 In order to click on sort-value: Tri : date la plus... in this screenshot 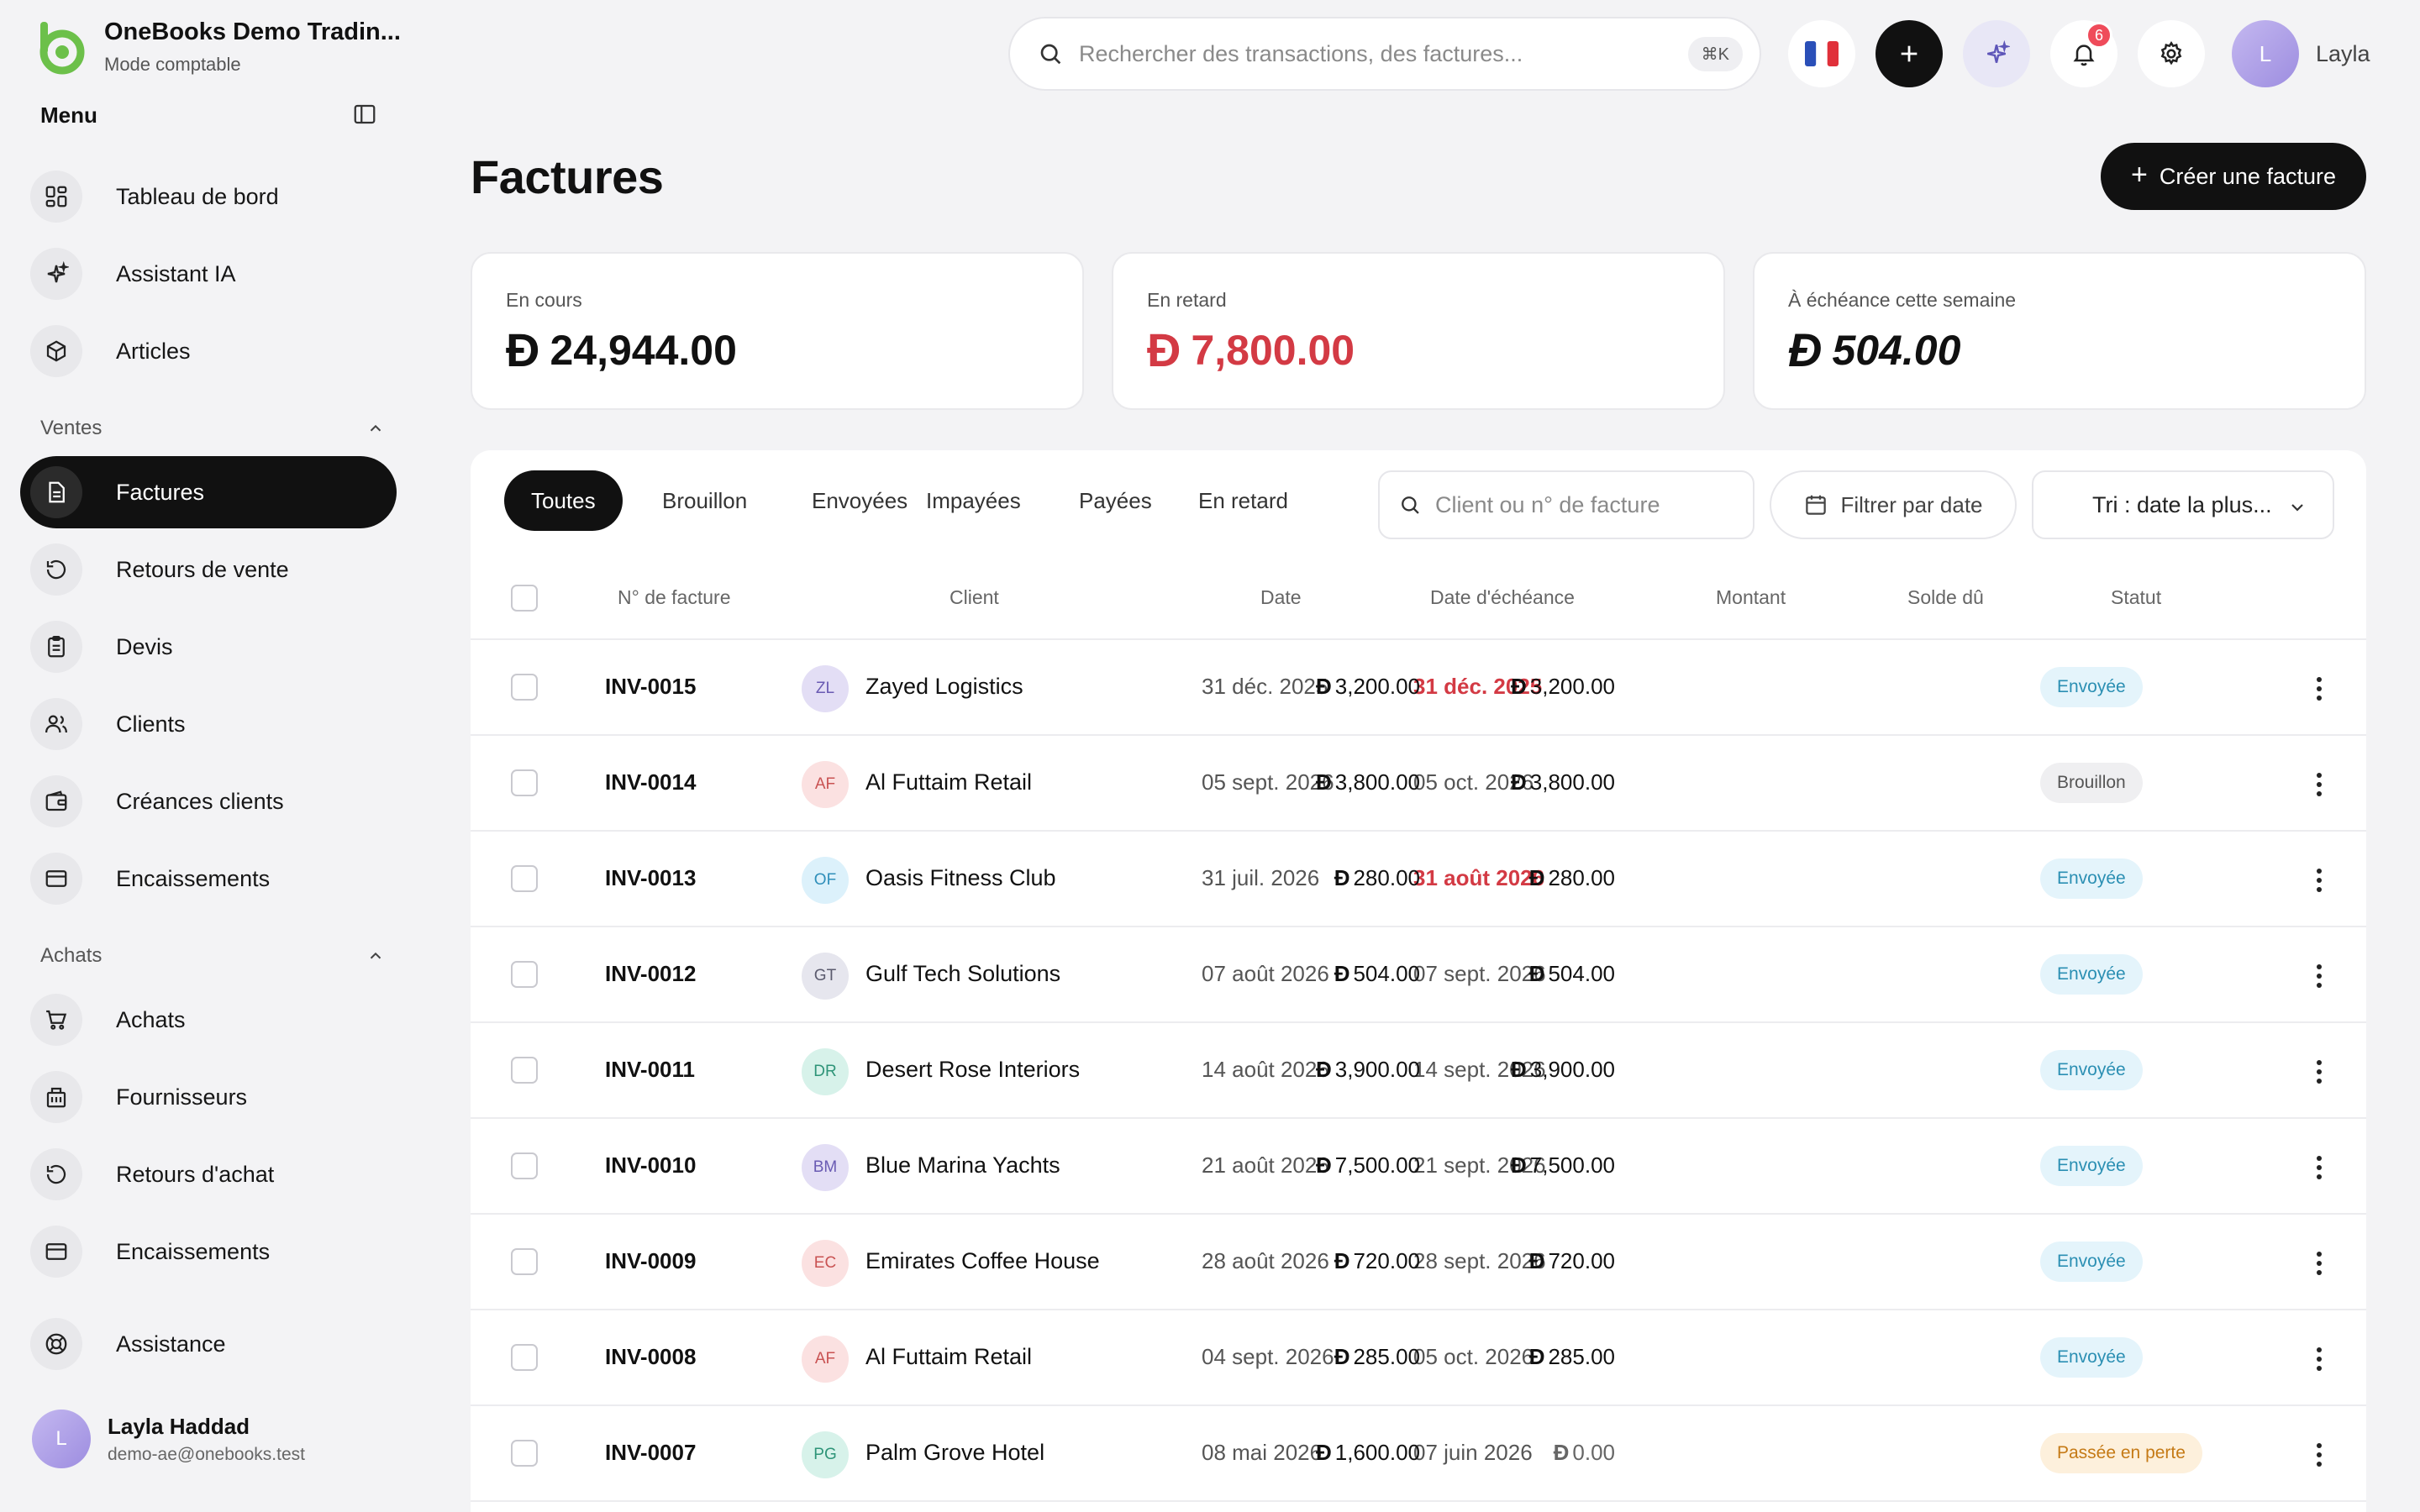, I will do `click(2182, 504)`.